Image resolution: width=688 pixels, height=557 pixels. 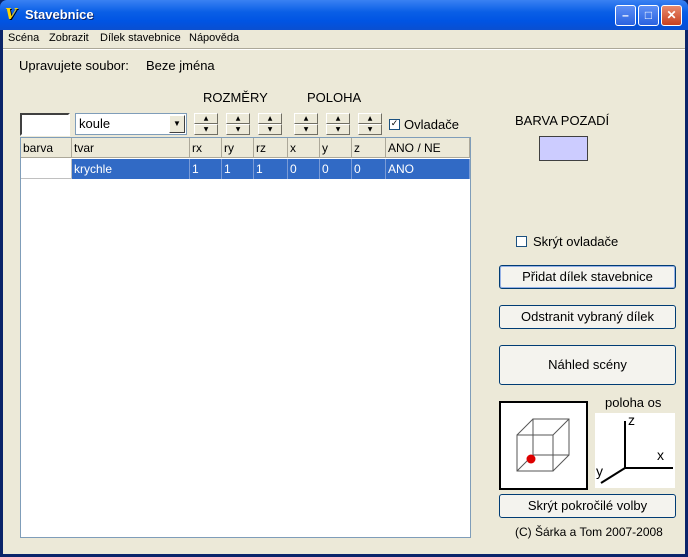 I want to click on app-logo-icon: V, so click(x=11, y=14).